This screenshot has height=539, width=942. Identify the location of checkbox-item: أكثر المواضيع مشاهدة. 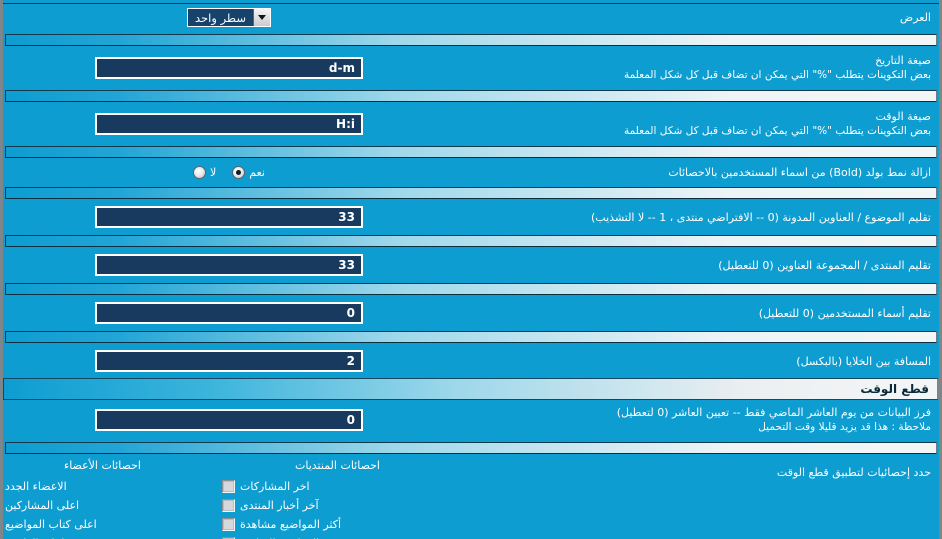
(280, 524).